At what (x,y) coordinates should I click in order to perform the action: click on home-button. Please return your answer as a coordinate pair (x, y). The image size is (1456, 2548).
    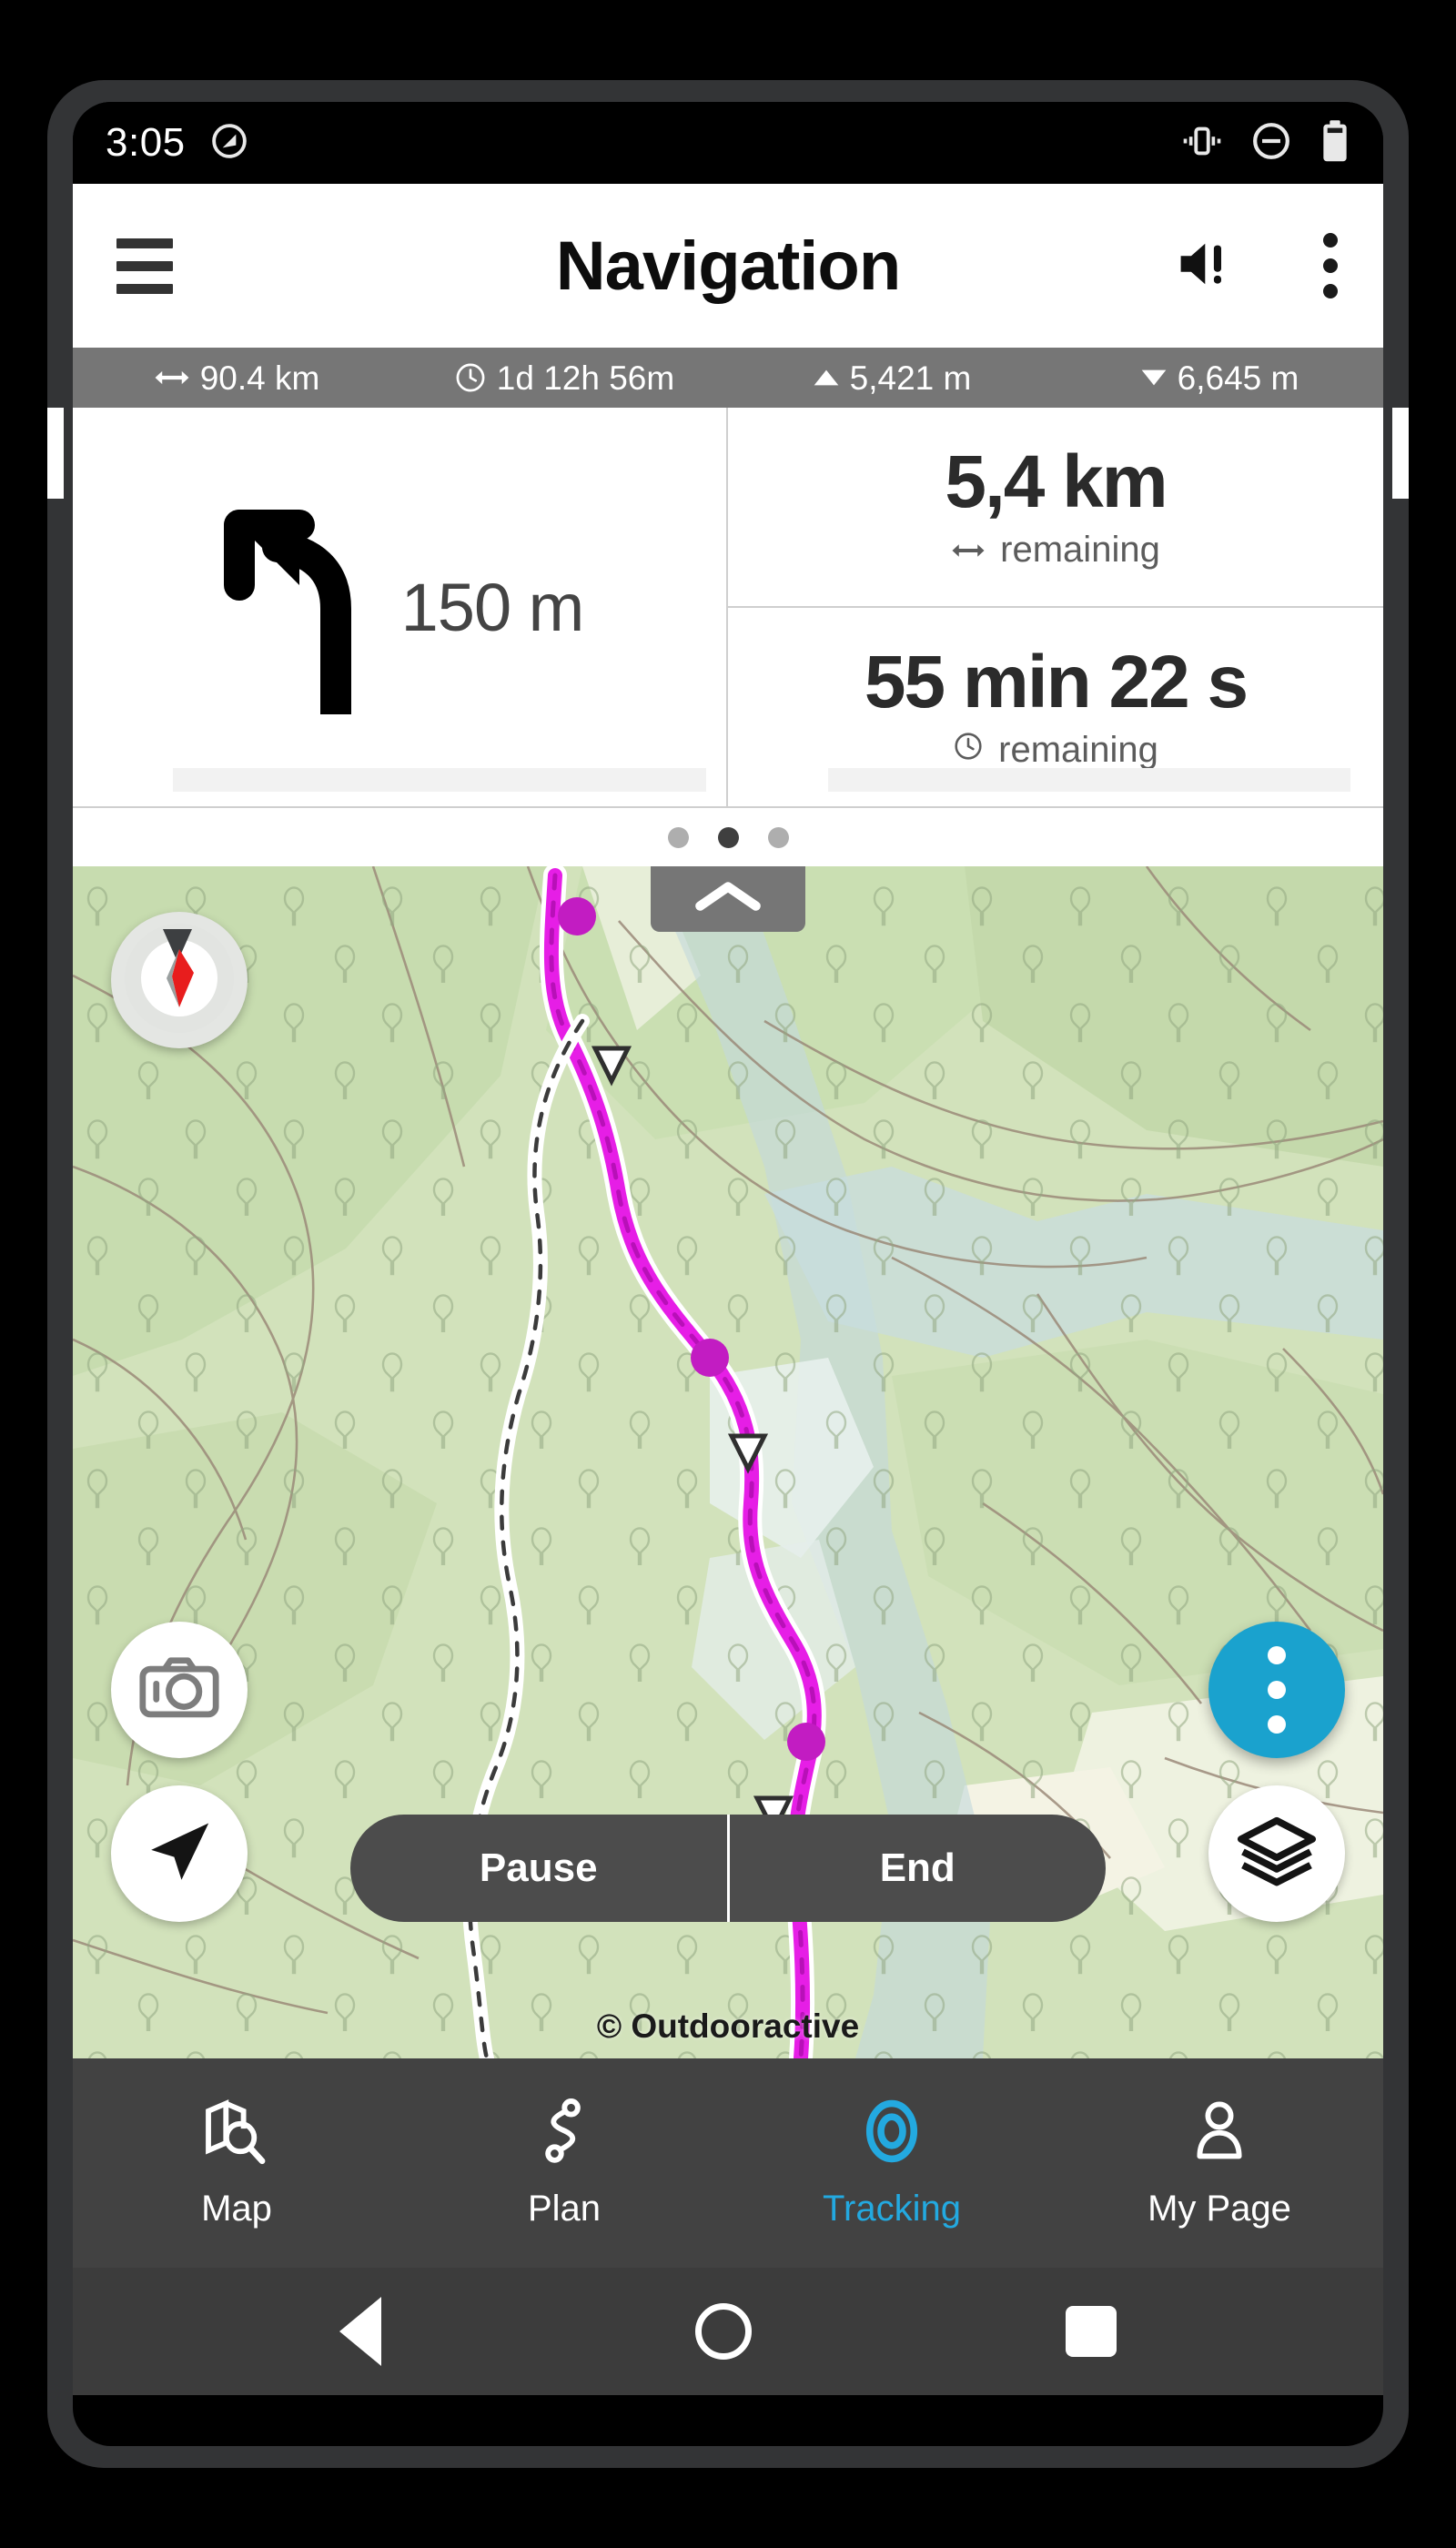
    Looking at the image, I should click on (723, 2331).